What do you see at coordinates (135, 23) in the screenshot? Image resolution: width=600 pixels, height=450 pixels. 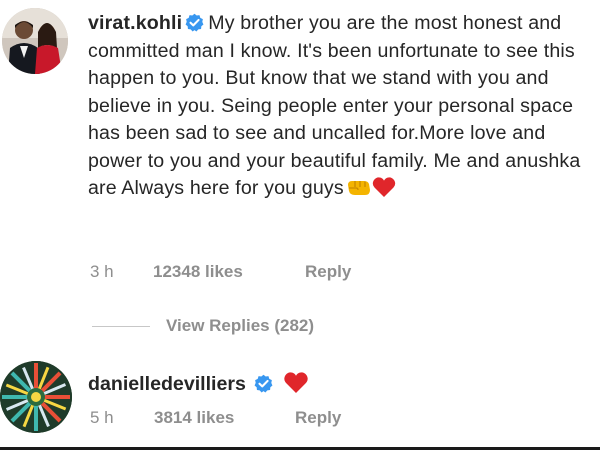 I see `comment-username: virat.kohli` at bounding box center [135, 23].